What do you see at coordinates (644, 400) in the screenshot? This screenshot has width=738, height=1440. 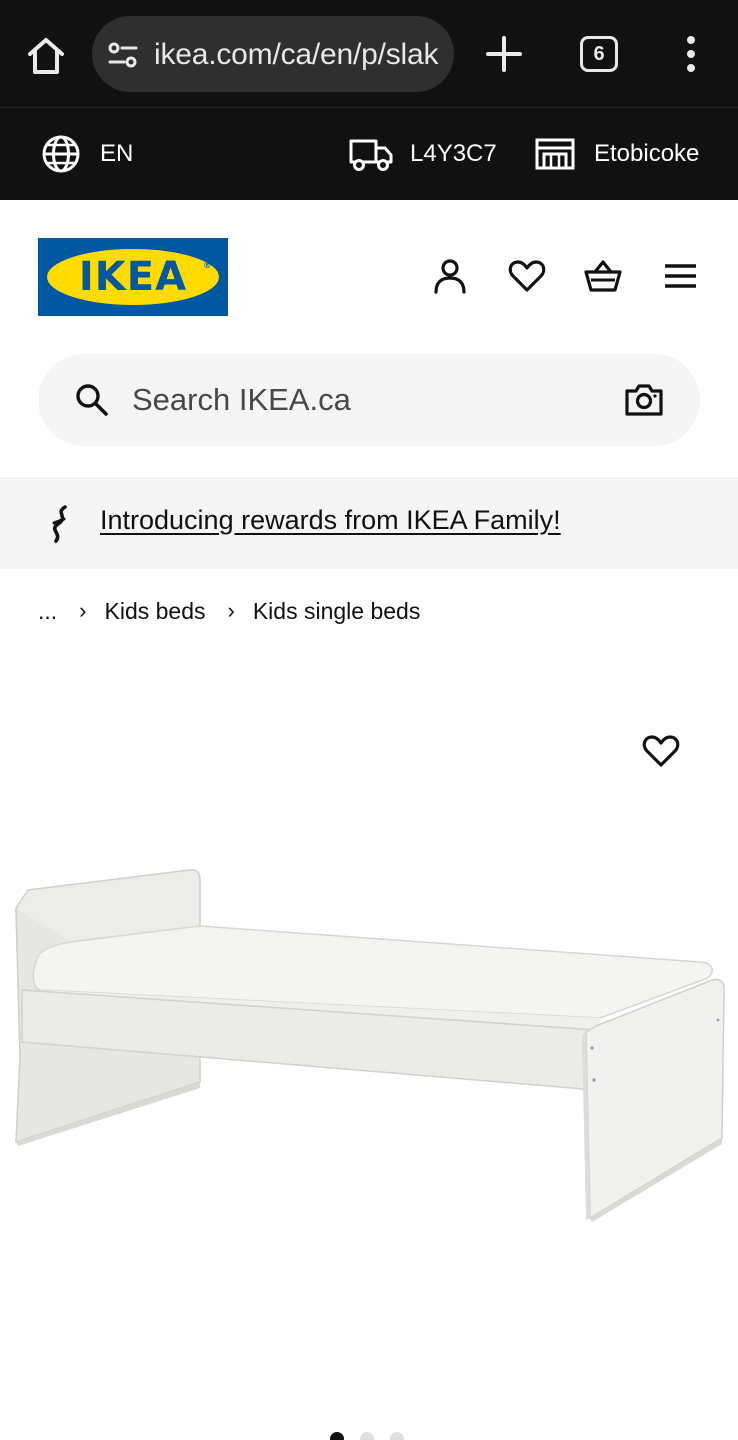 I see `camera-search-icon` at bounding box center [644, 400].